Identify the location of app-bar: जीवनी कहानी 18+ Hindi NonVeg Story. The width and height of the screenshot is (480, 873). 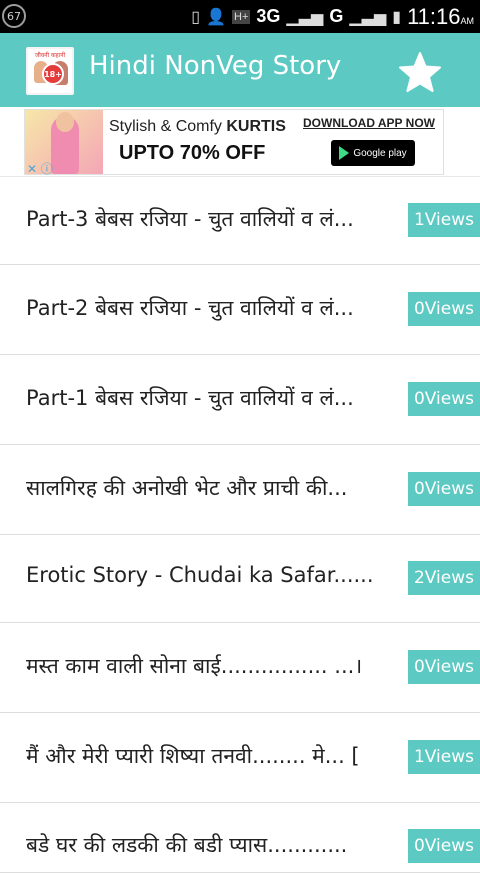
(240, 70).